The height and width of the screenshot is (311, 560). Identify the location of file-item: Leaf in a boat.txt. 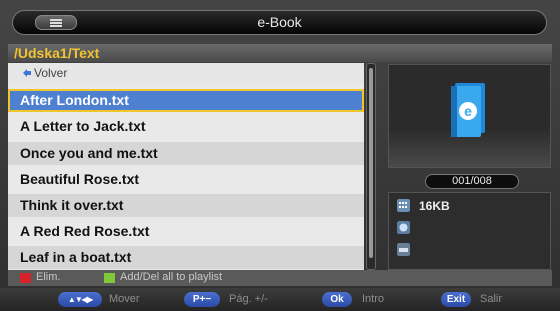
(186, 257).